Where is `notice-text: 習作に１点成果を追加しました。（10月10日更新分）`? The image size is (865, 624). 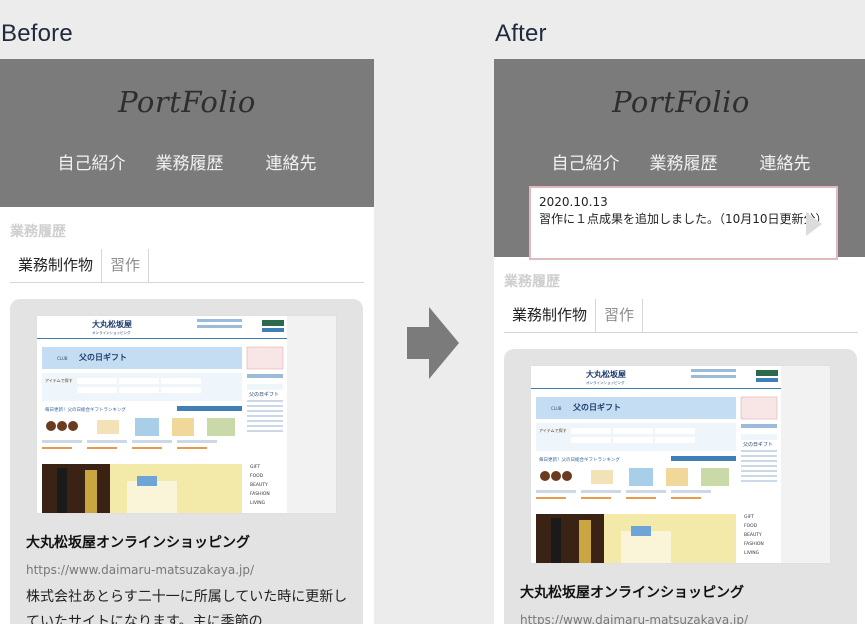 notice-text: 習作に１点成果を追加しました。（10月10日更新分） is located at coordinates (683, 219).